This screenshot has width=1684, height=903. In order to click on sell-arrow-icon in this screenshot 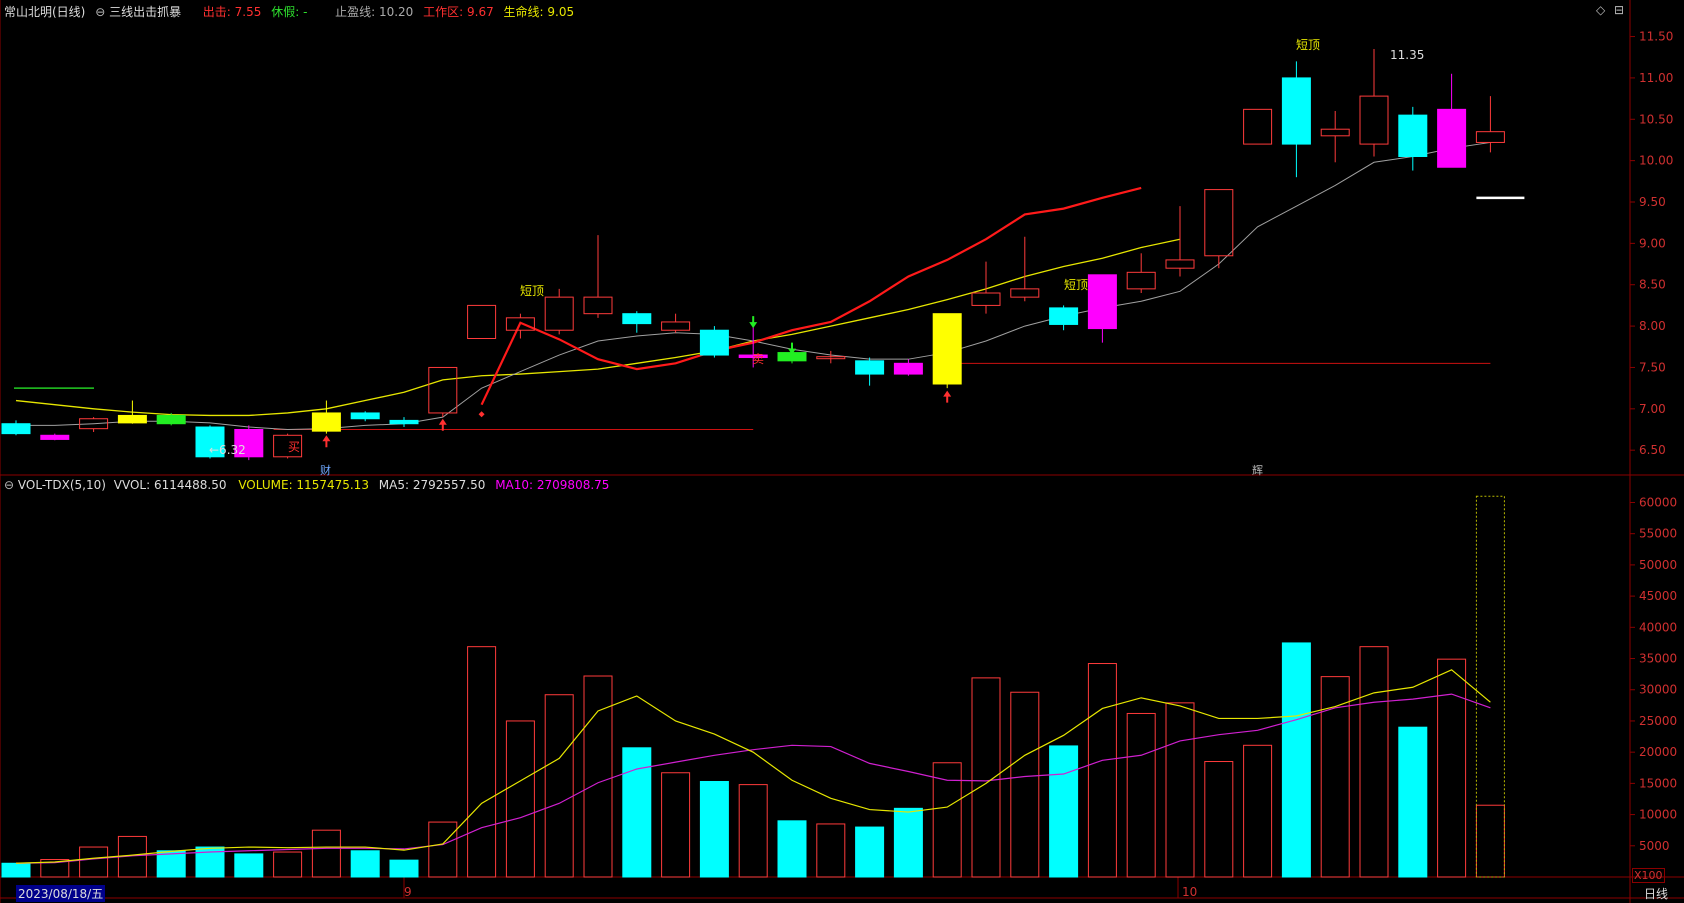, I will do `click(753, 322)`.